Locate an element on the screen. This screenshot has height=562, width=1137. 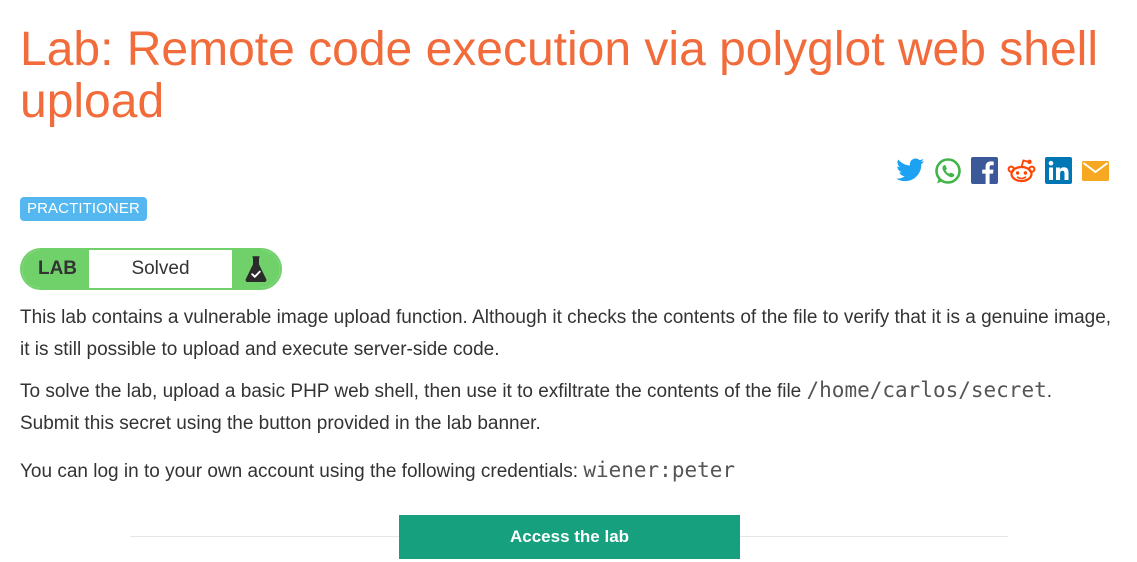
linkedin-icon is located at coordinates (1058, 170).